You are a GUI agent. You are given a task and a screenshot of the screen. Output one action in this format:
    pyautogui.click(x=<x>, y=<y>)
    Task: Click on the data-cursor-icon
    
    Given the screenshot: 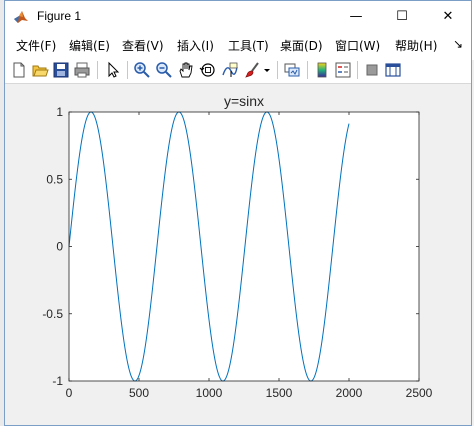 What is the action you would take?
    pyautogui.click(x=230, y=70)
    